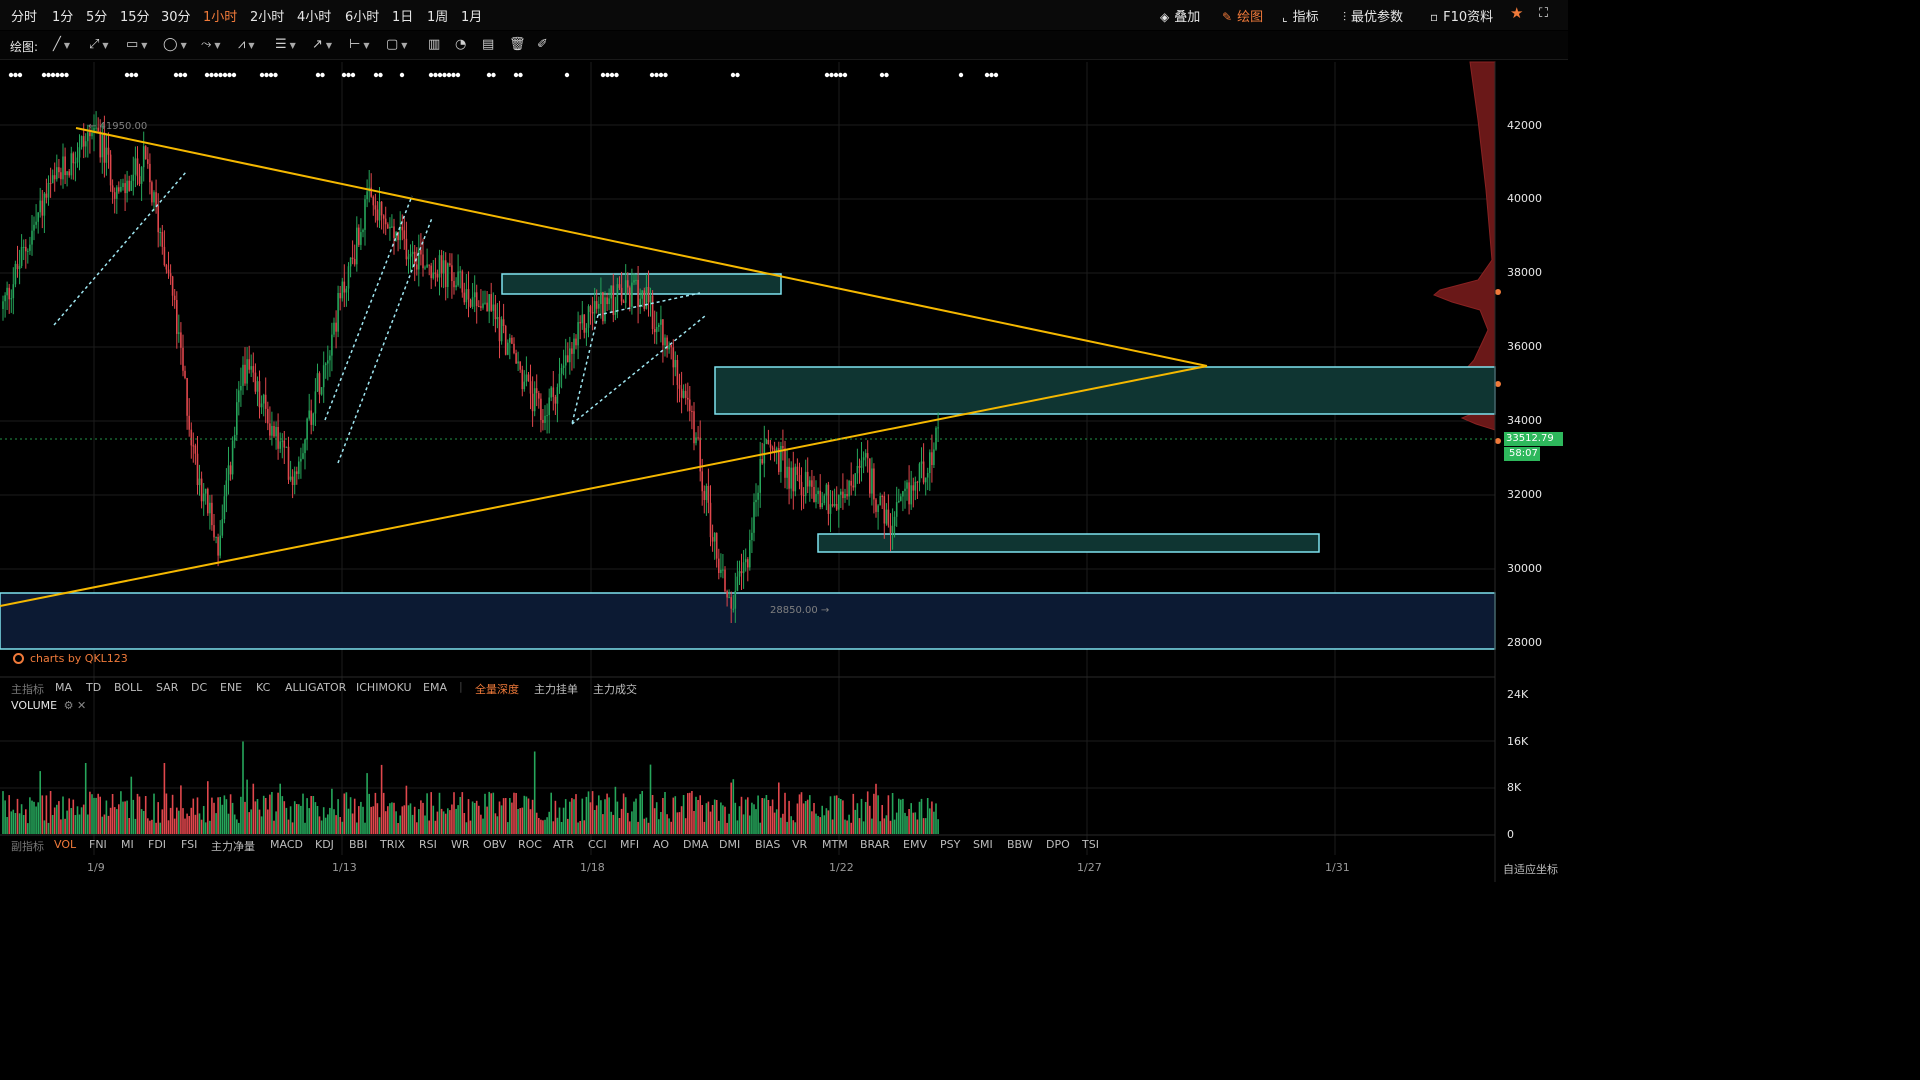  I want to click on sub-ind-14: ATR, so click(563, 844).